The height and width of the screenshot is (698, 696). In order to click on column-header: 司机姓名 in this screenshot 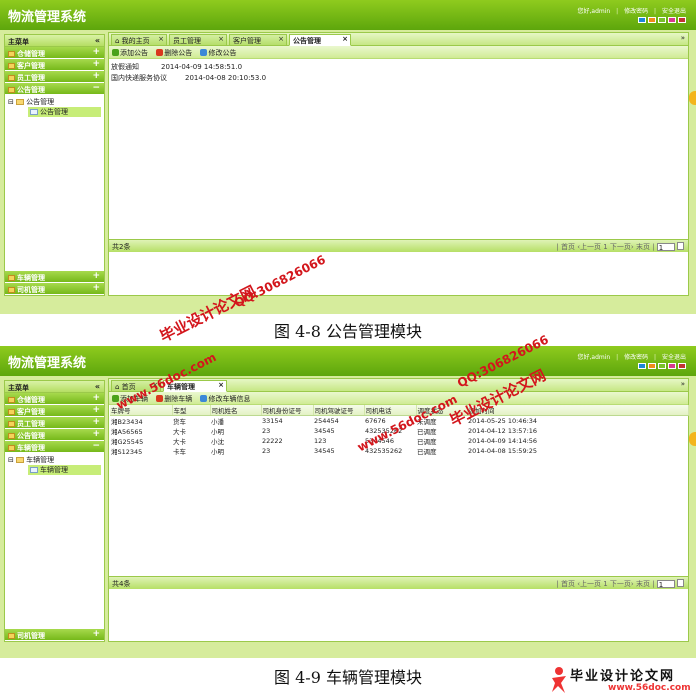, I will do `click(236, 410)`.